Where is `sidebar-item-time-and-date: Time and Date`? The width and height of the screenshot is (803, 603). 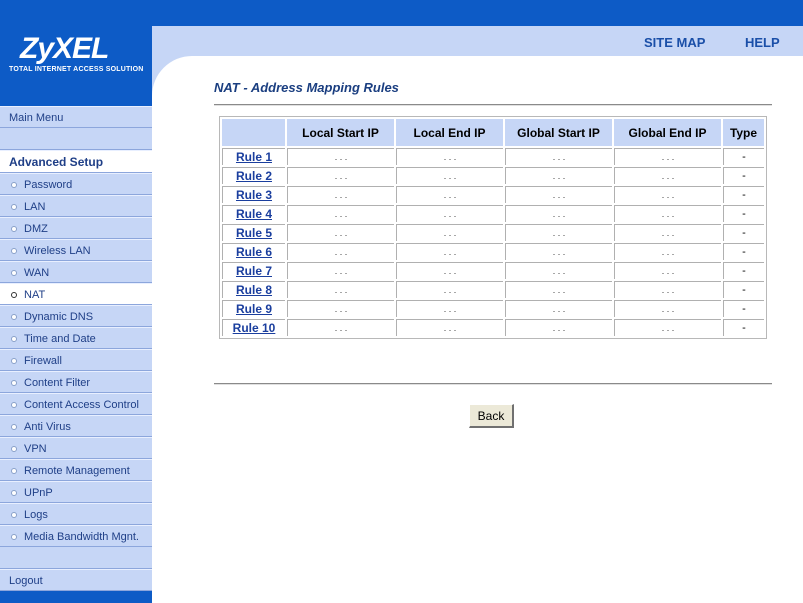
sidebar-item-time-and-date: Time and Date is located at coordinates (76, 338).